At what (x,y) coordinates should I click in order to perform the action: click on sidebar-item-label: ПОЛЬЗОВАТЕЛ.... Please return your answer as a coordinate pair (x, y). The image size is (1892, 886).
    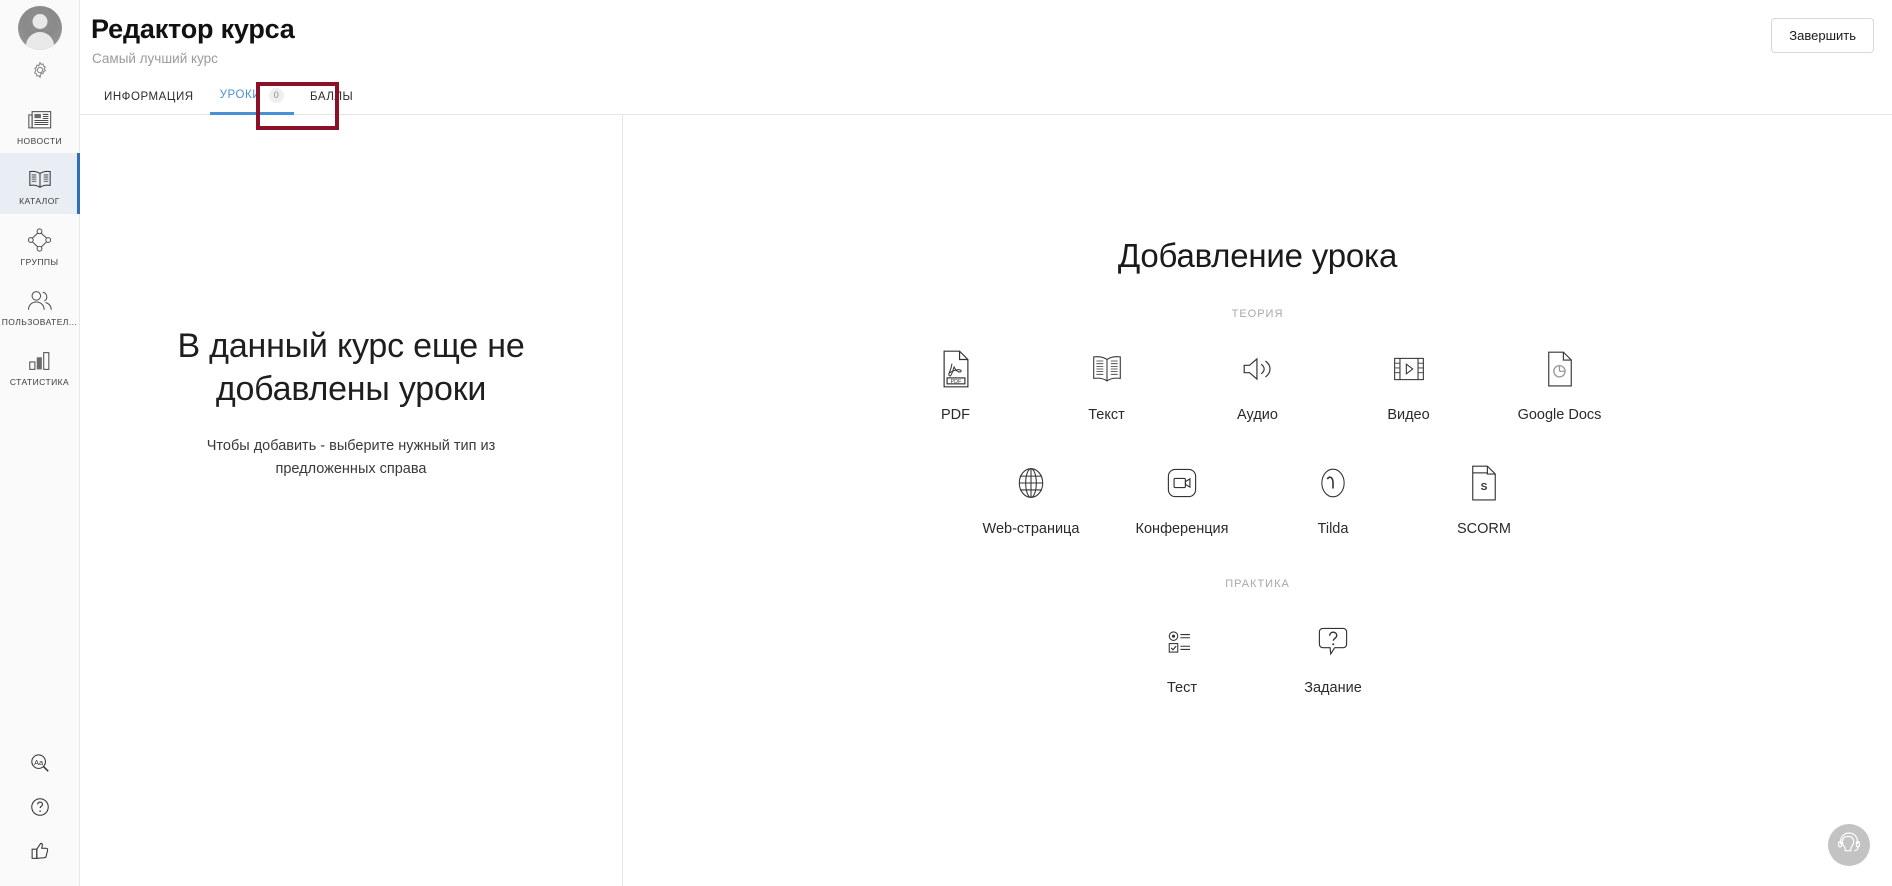
    Looking at the image, I should click on (39, 323).